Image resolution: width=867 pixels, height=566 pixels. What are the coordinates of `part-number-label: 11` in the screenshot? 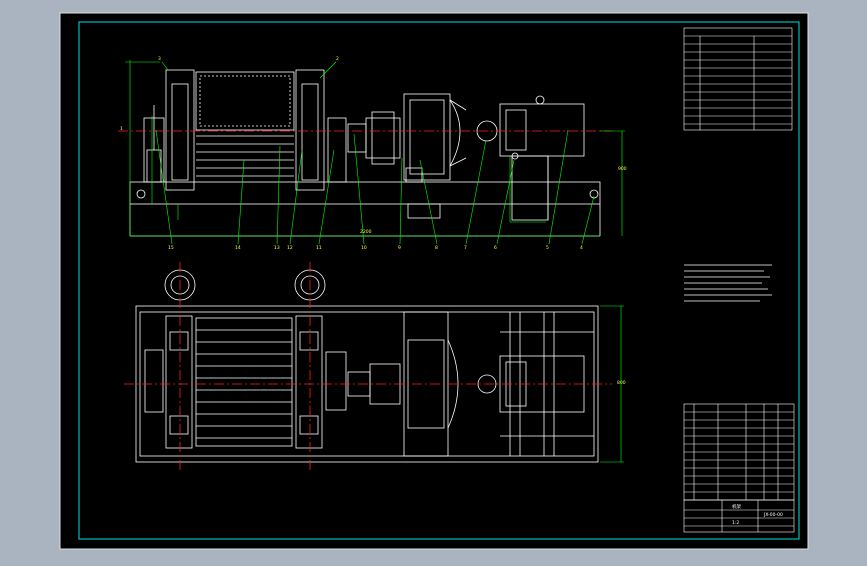 It's located at (319, 248).